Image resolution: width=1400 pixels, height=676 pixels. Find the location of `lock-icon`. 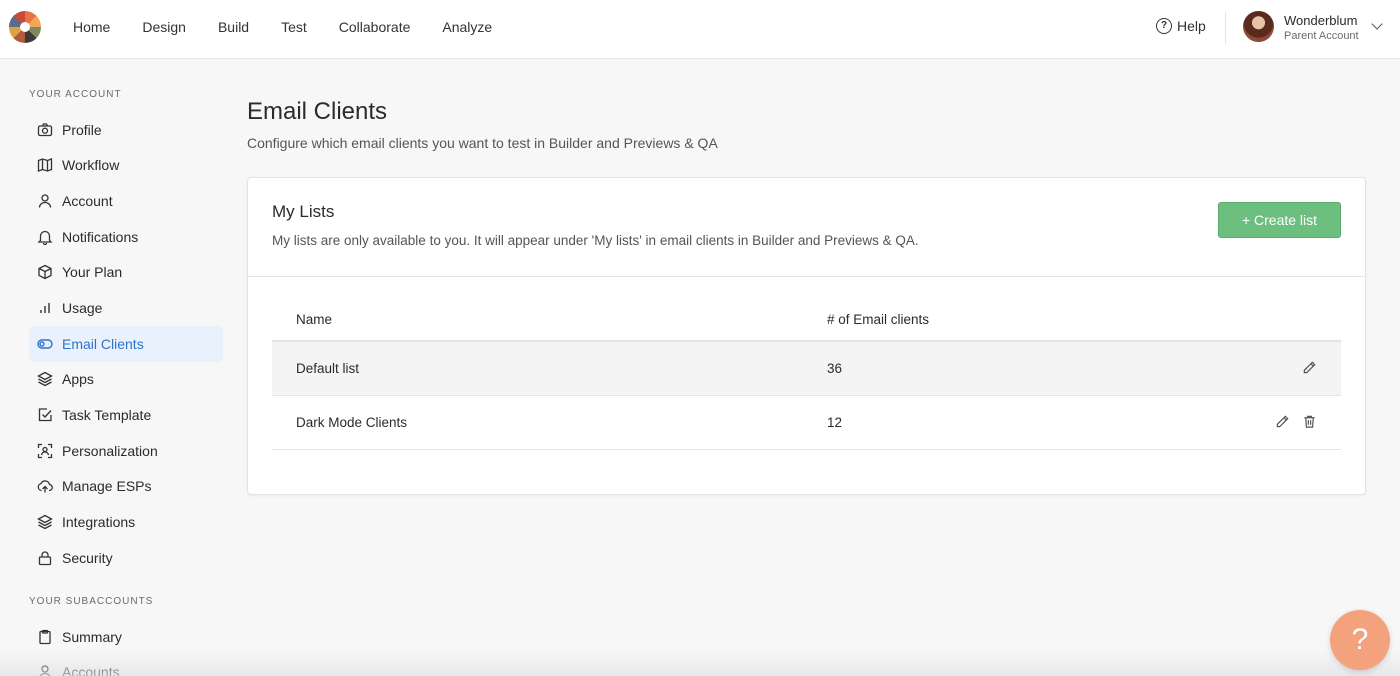

lock-icon is located at coordinates (45, 558).